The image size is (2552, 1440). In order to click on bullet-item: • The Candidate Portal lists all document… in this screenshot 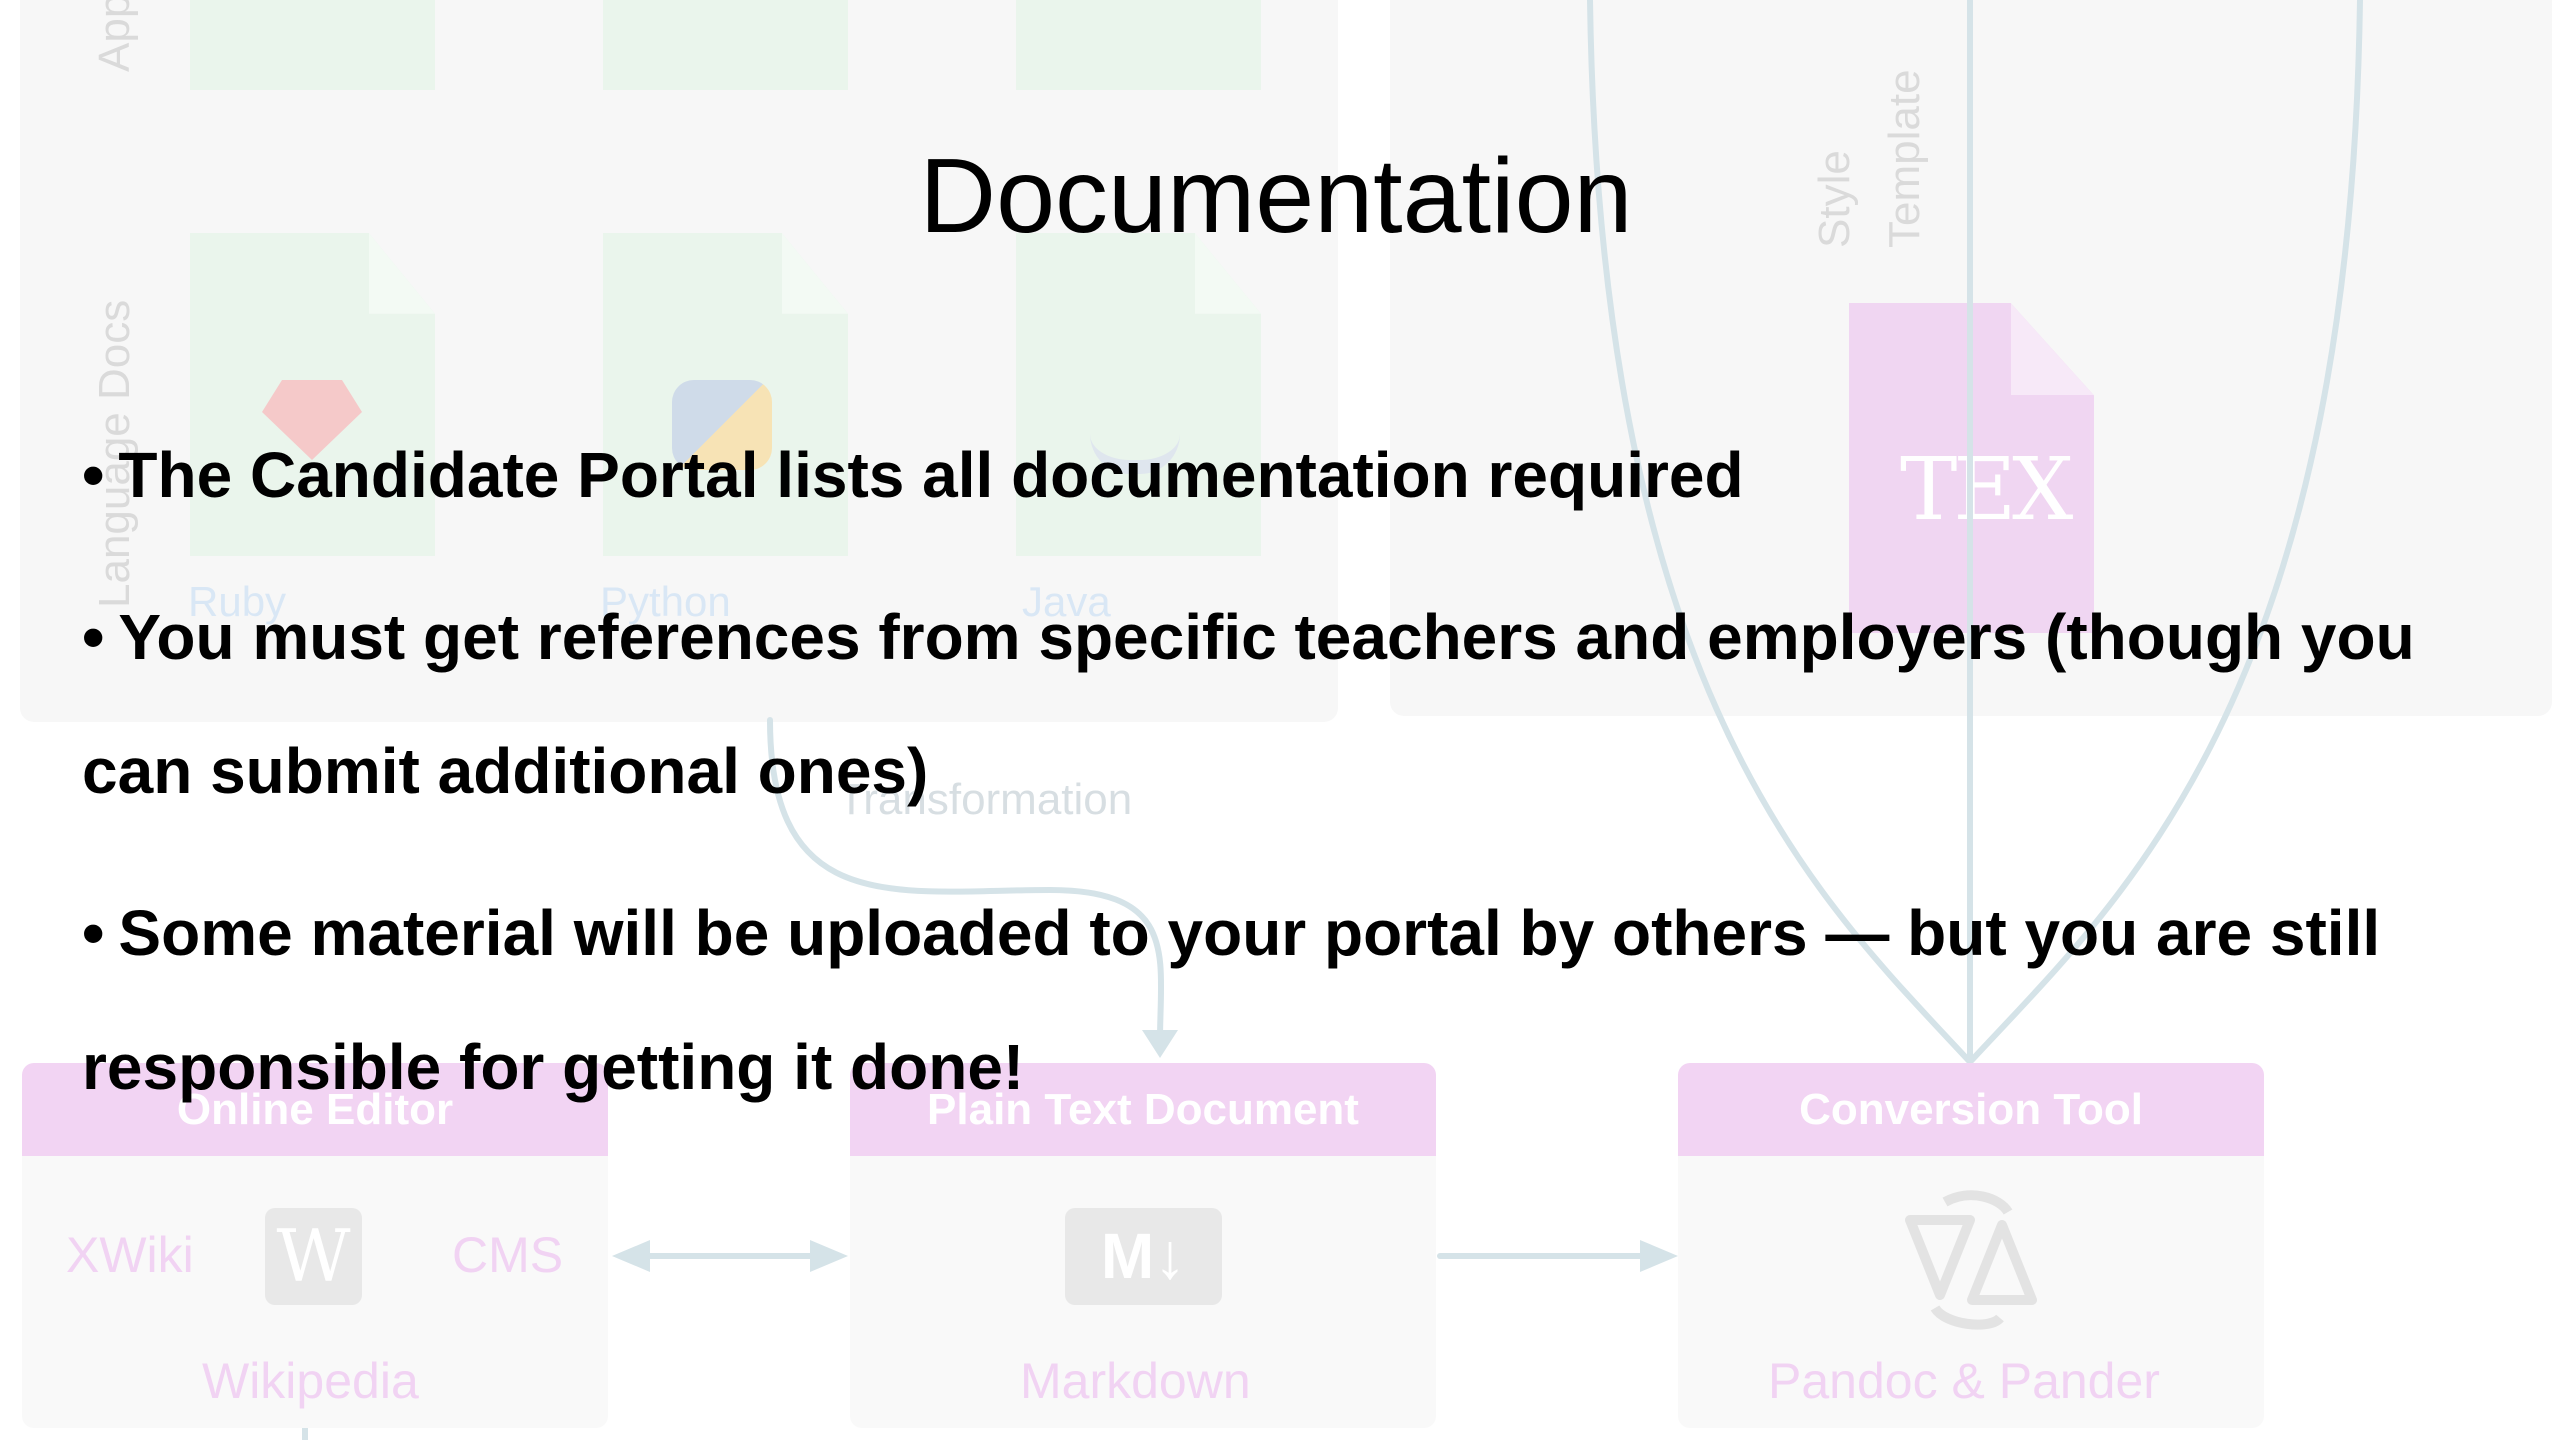, I will do `click(1292, 475)`.